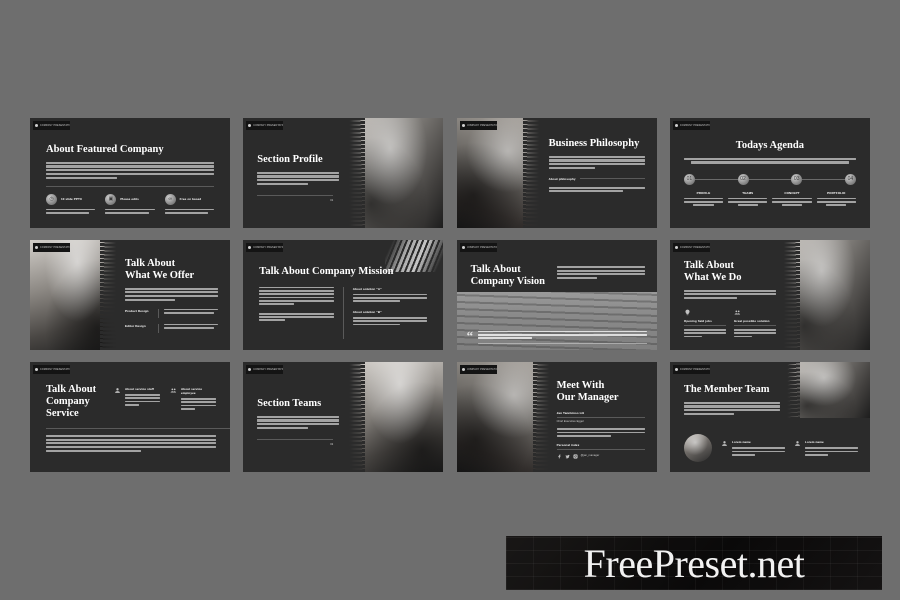  What do you see at coordinates (594, 143) in the screenshot?
I see `slide-title: Business Philosophy` at bounding box center [594, 143].